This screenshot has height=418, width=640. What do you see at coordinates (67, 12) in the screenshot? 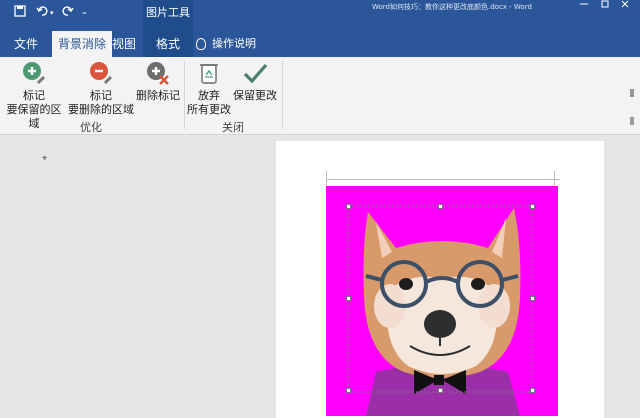
I see `redo-icon` at bounding box center [67, 12].